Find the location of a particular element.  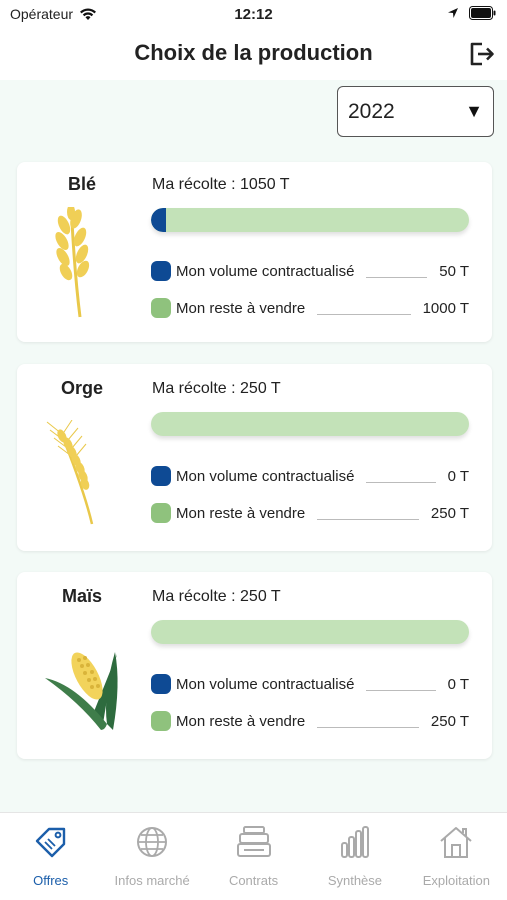

tab-offres: Offres is located at coordinates (50, 856).